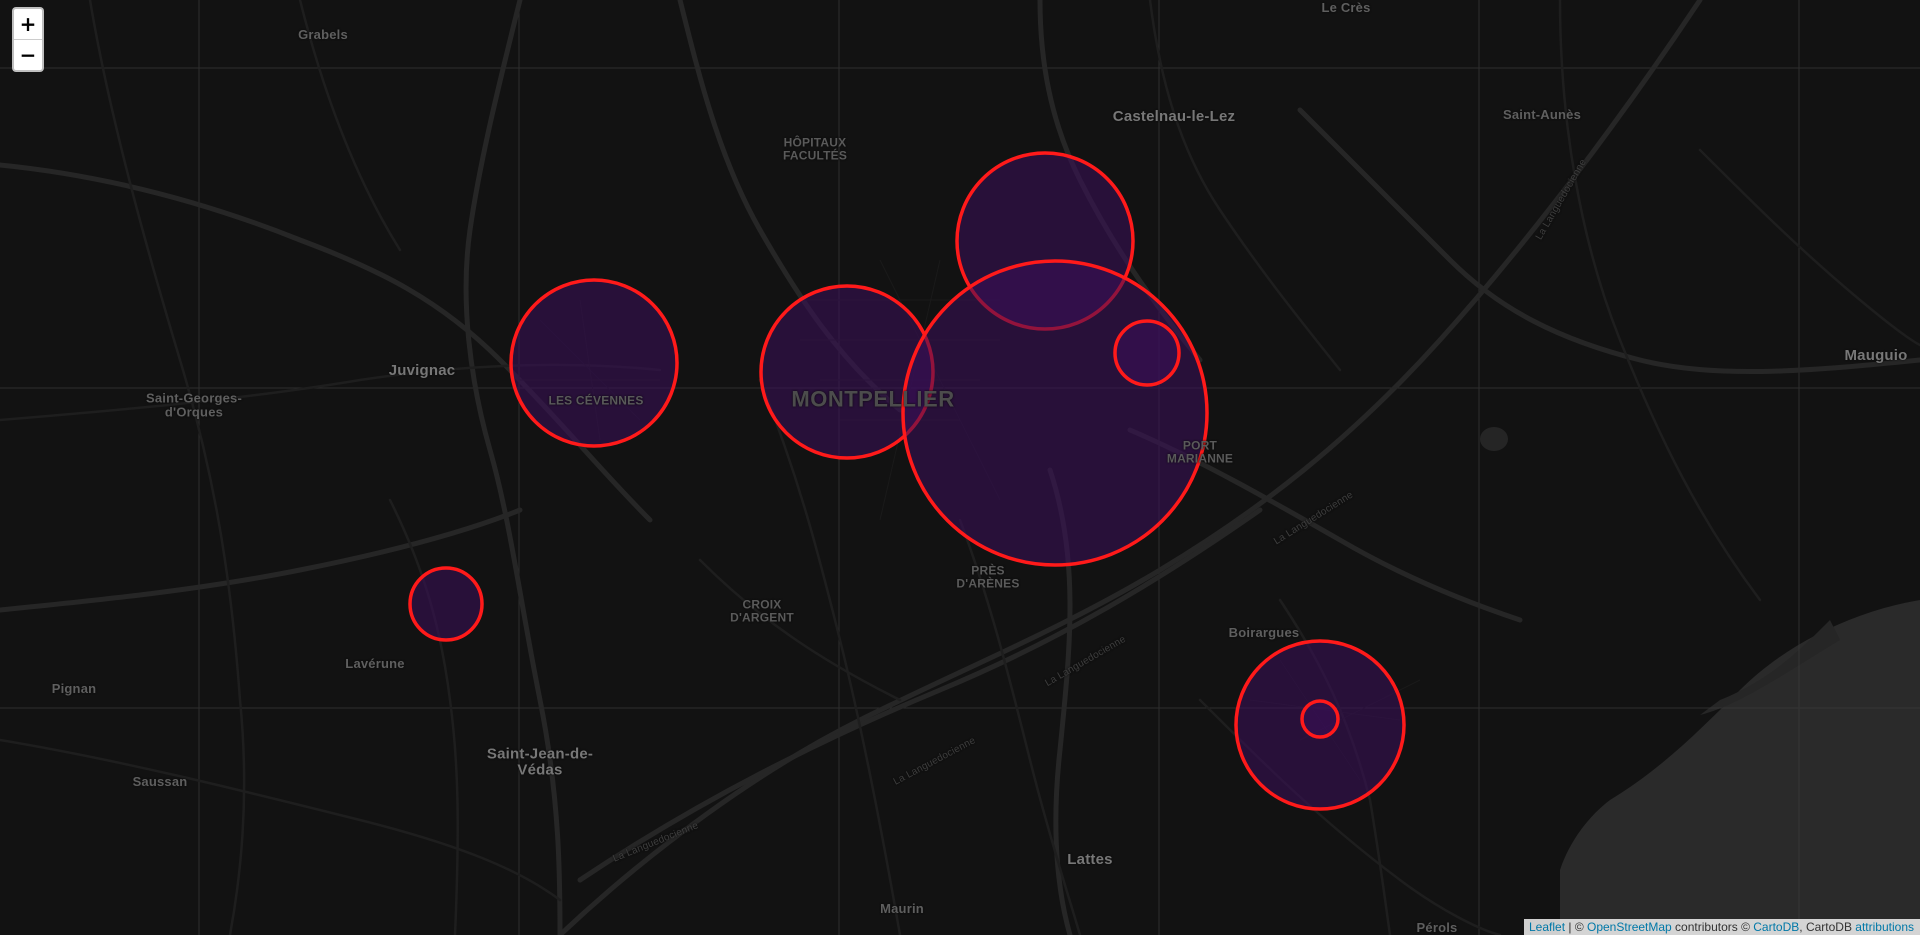  What do you see at coordinates (1547, 927) in the screenshot?
I see `leaflet-link: Leaflet` at bounding box center [1547, 927].